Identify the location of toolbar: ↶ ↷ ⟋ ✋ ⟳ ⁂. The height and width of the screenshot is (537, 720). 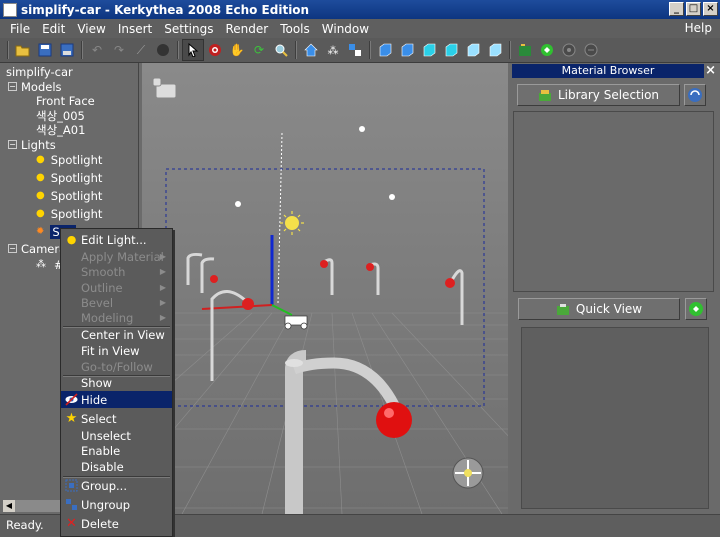
(360, 50).